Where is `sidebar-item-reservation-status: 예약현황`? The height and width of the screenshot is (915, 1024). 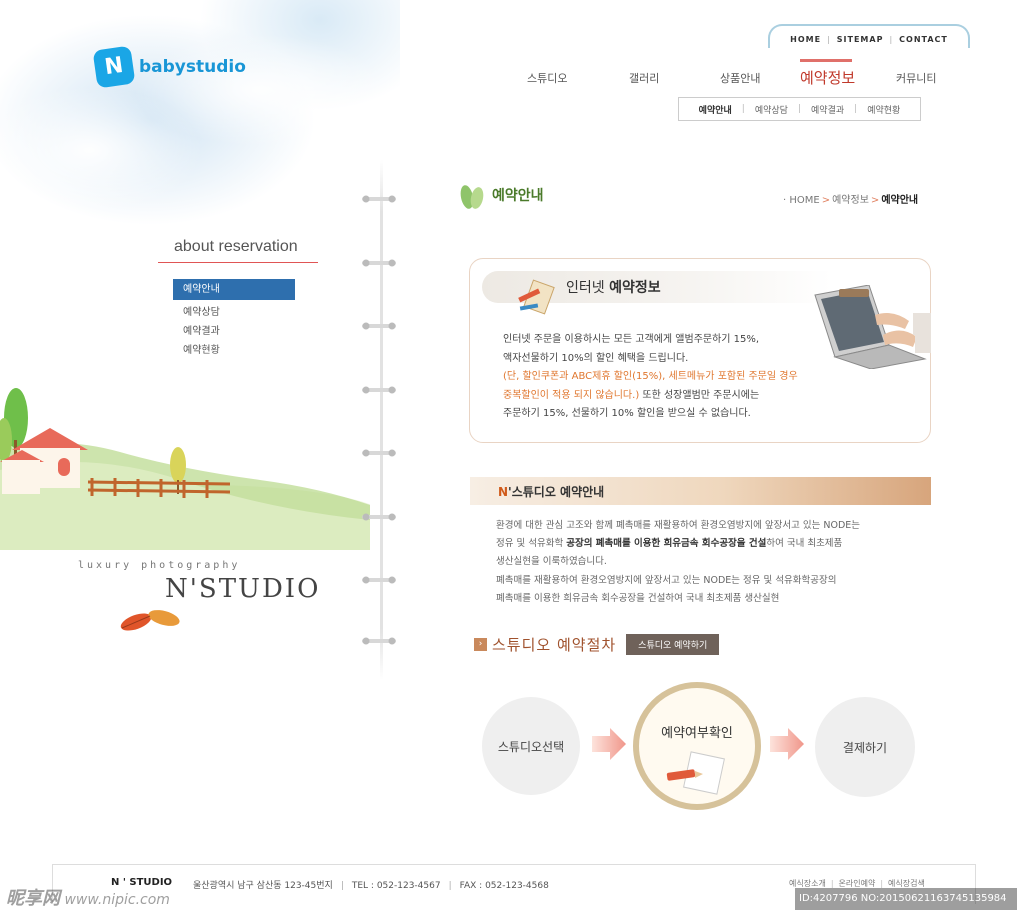
sidebar-item-reservation-status: 예약현황 is located at coordinates (234, 350).